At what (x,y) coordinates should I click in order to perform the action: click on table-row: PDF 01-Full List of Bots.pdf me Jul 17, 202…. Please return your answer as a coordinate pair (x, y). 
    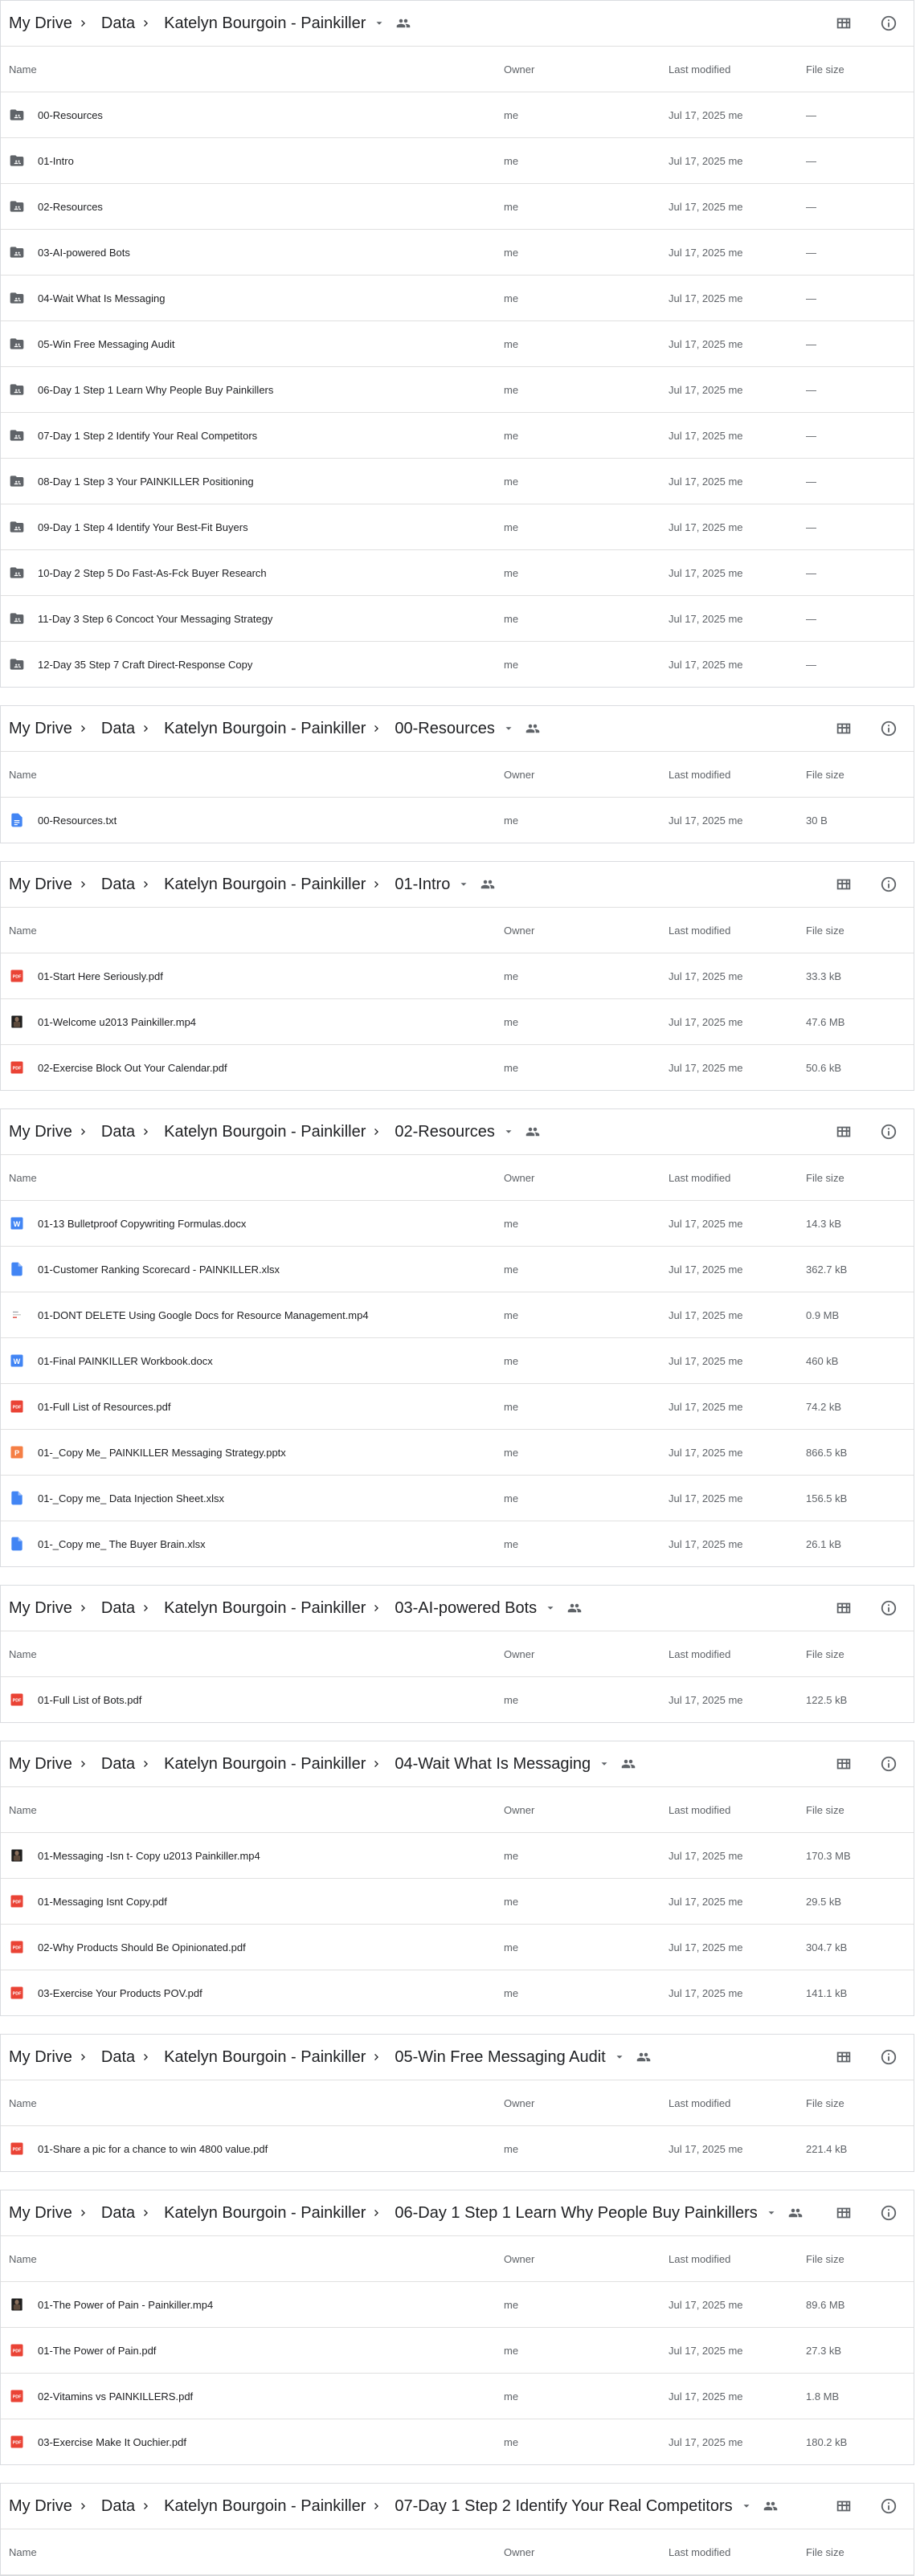
    Looking at the image, I should click on (458, 1699).